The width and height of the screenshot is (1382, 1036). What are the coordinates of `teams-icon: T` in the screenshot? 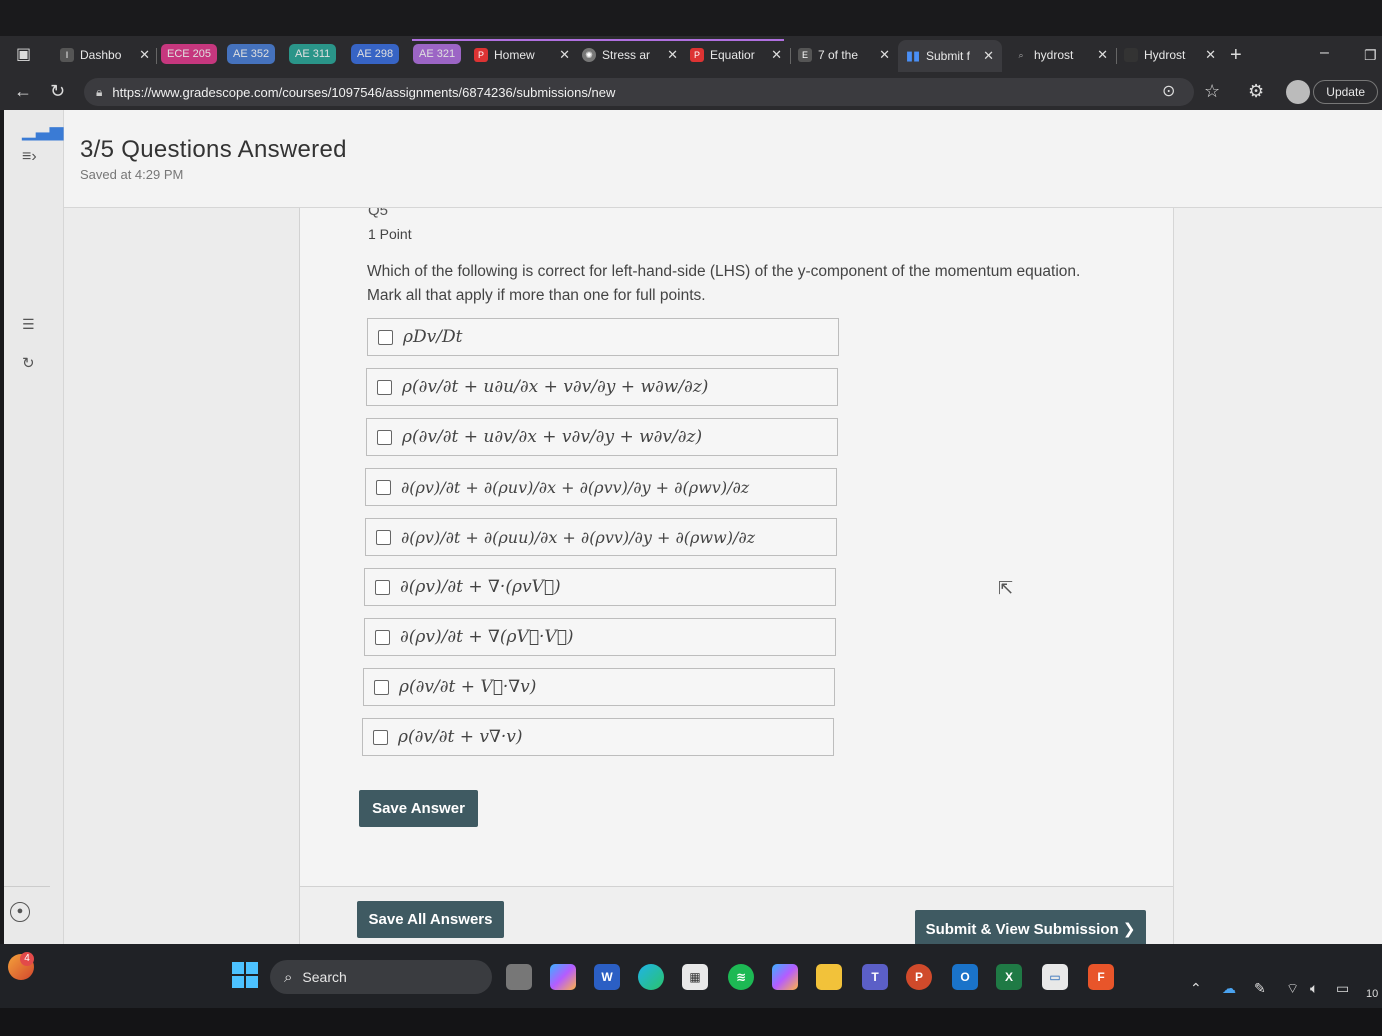 It's located at (875, 977).